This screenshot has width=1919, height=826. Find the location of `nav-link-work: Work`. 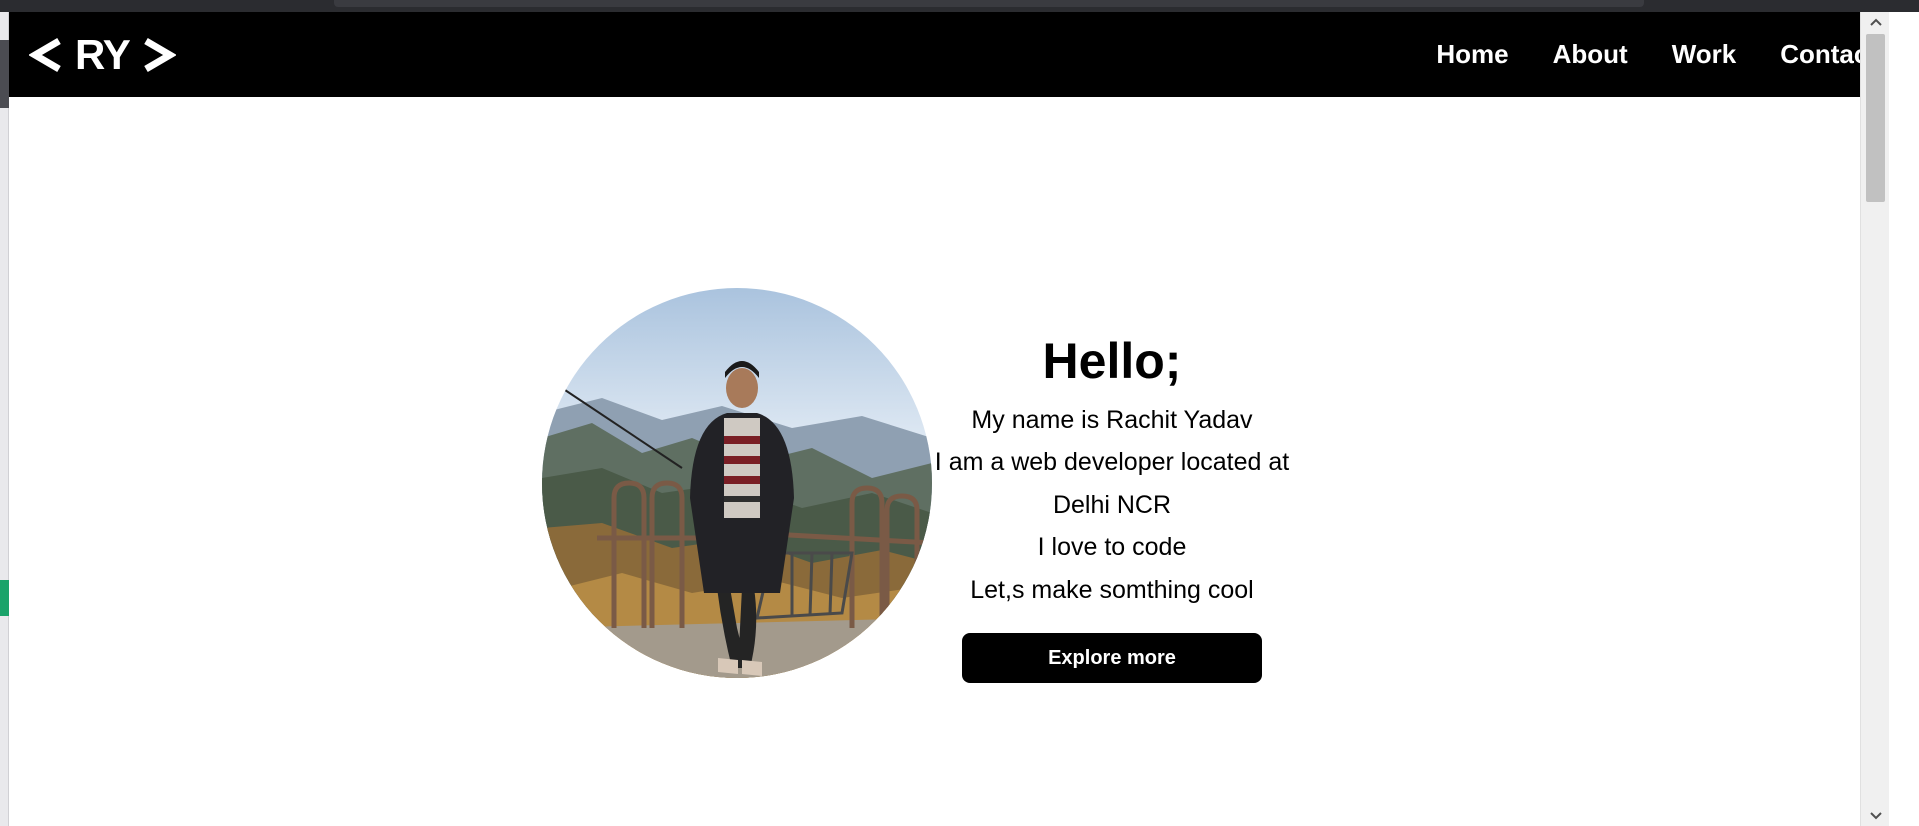

nav-link-work: Work is located at coordinates (1704, 54).